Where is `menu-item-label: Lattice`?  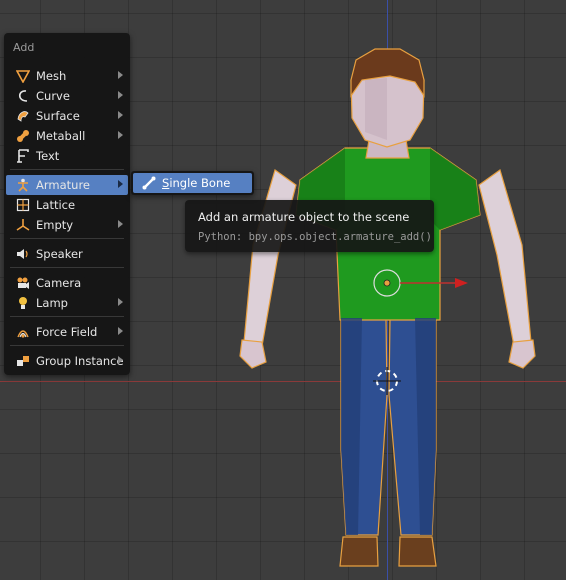 menu-item-label: Lattice is located at coordinates (56, 205).